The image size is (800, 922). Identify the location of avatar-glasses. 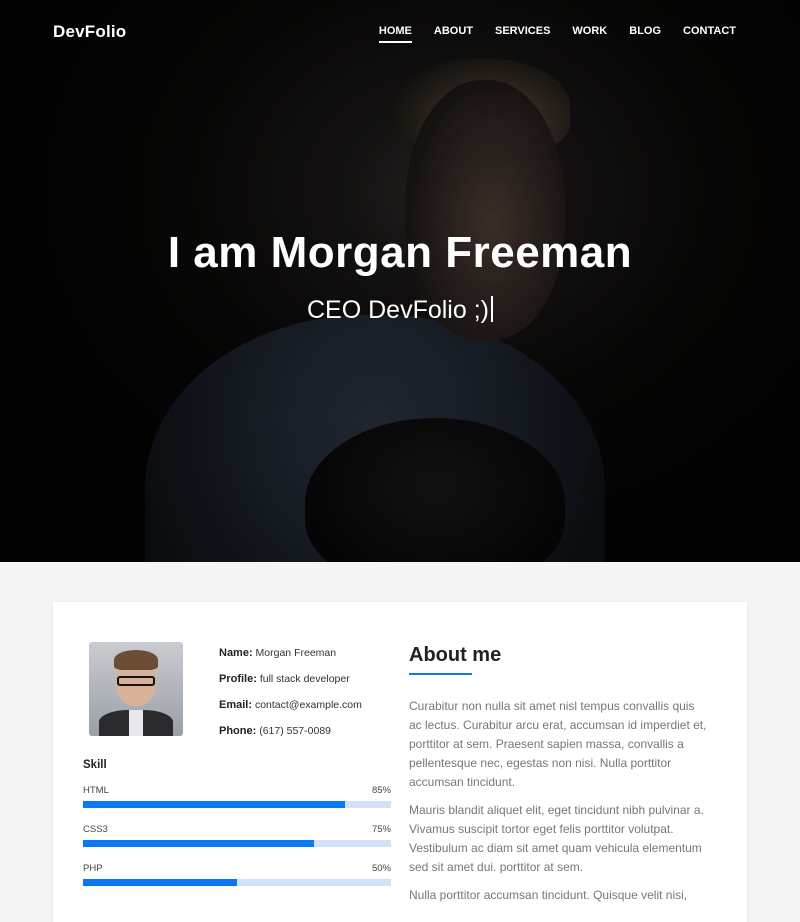
(136, 681).